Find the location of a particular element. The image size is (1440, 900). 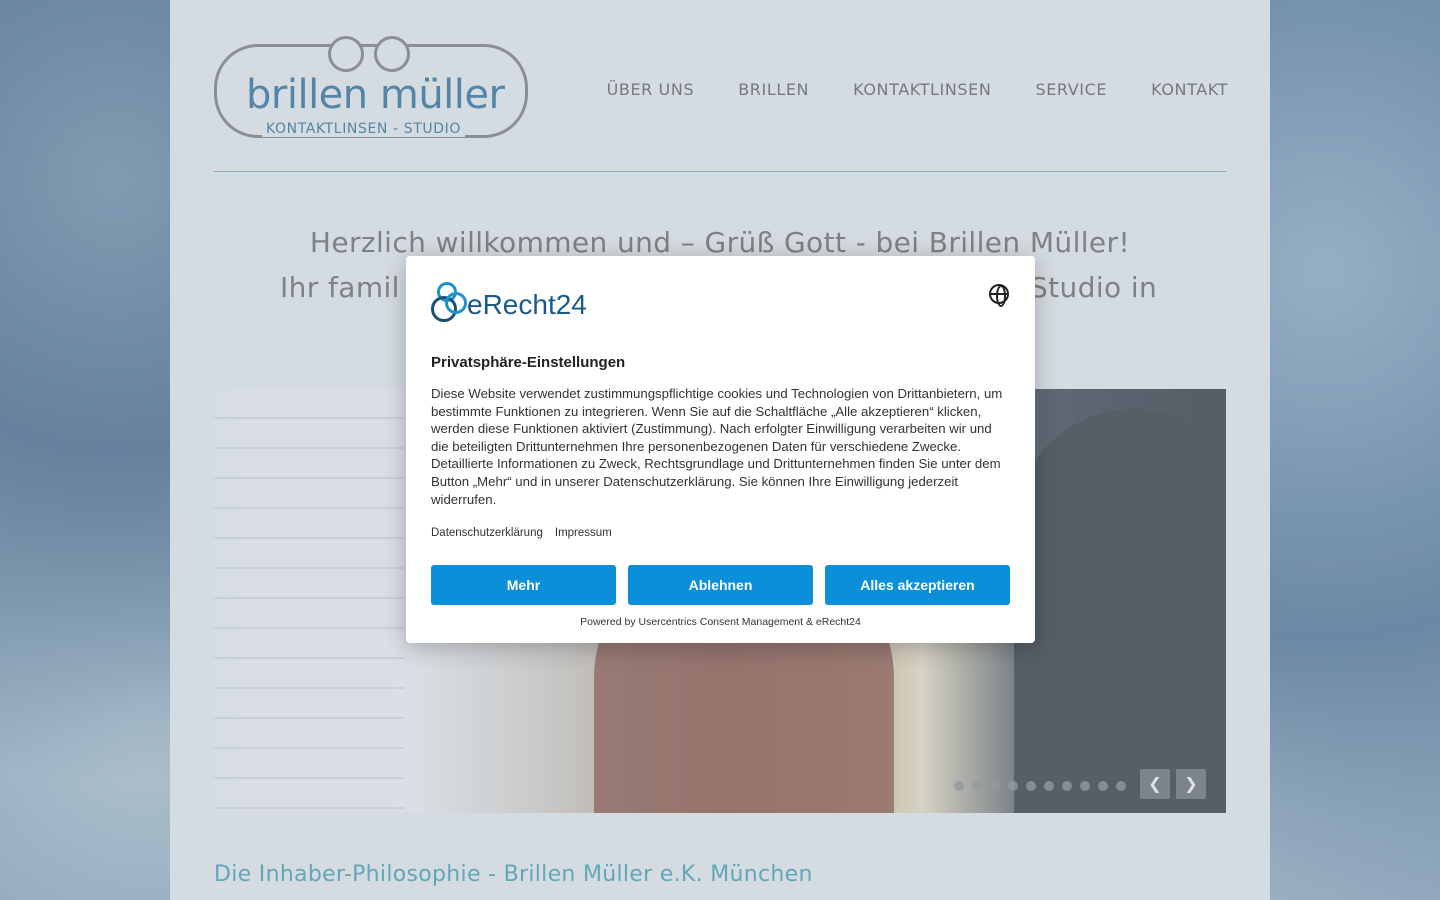

consent-links: Datenschutzerklärung Impressum is located at coordinates (521, 533).